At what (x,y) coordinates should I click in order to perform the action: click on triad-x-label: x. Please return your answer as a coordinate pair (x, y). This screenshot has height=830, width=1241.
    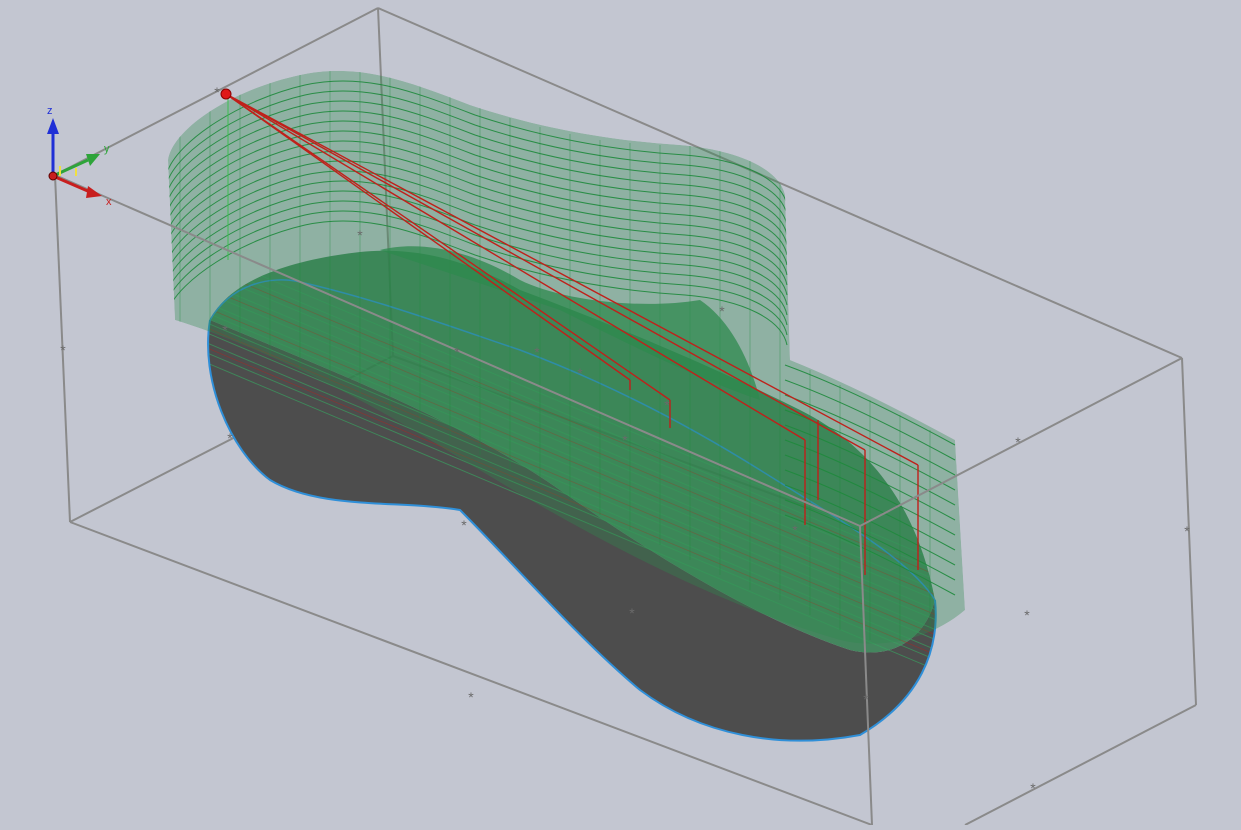
    Looking at the image, I should click on (109, 202).